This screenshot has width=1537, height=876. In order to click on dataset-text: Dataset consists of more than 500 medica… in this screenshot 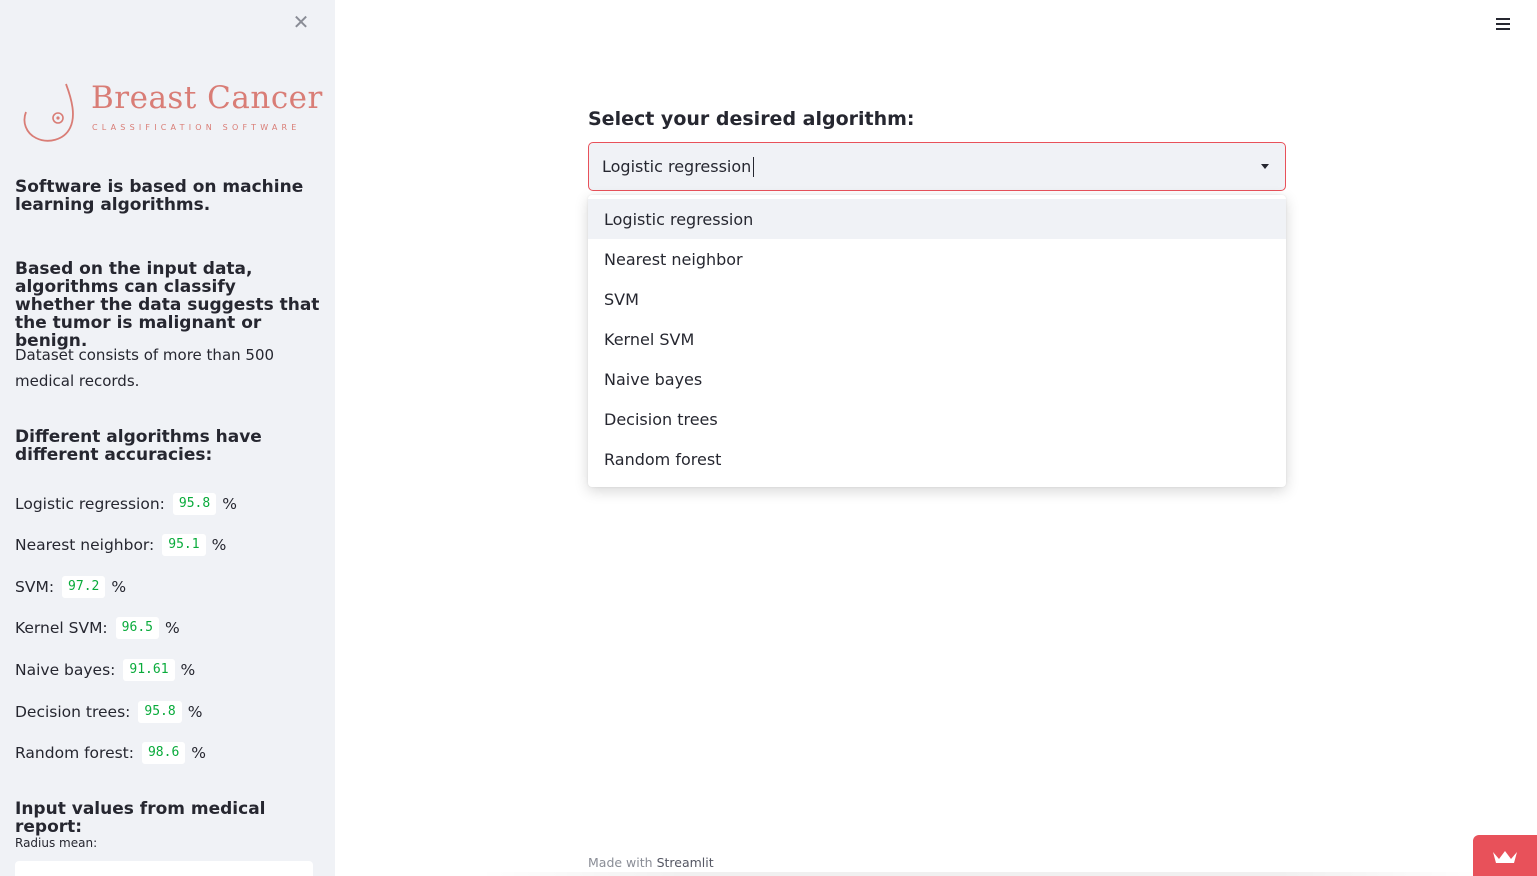, I will do `click(145, 368)`.